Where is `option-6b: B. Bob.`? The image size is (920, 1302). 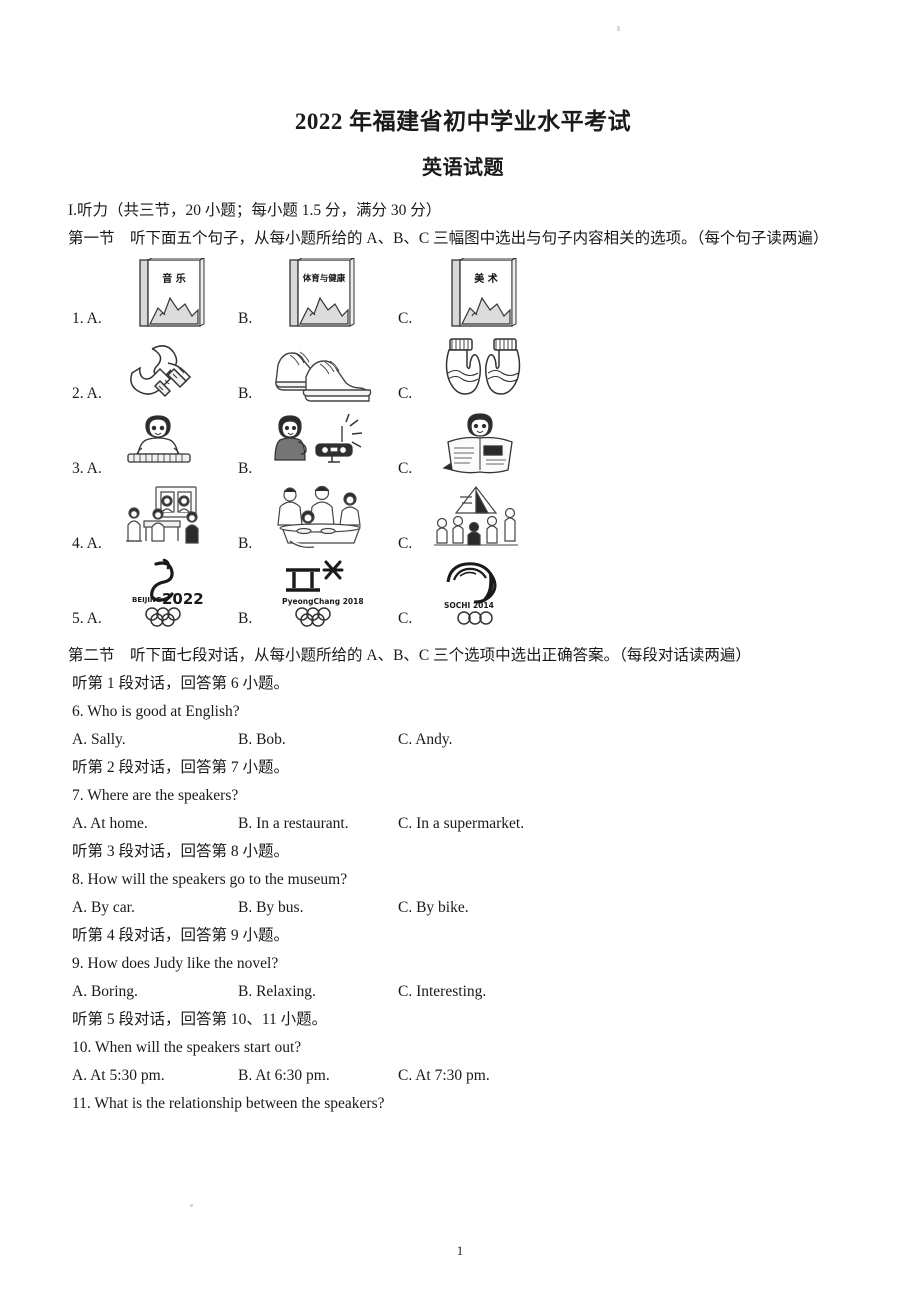 option-6b: B. Bob. is located at coordinates (262, 740).